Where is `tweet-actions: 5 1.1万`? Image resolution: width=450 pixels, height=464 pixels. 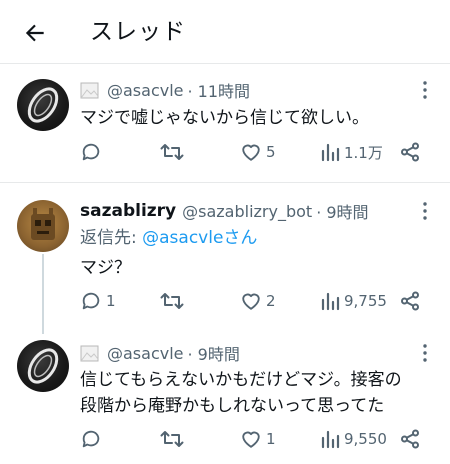
tweet-actions: 5 1.1万 is located at coordinates (250, 152).